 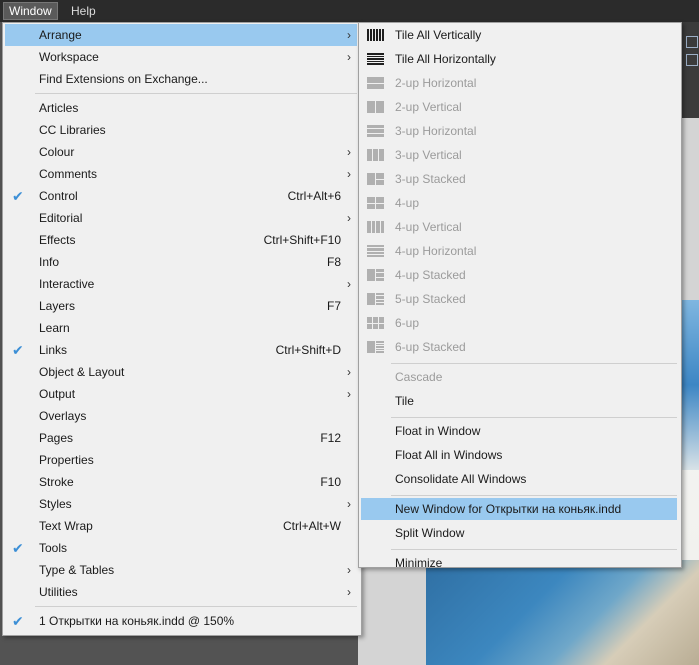 I want to click on window_menu-item-comments: Comments ›, so click(x=181, y=174).